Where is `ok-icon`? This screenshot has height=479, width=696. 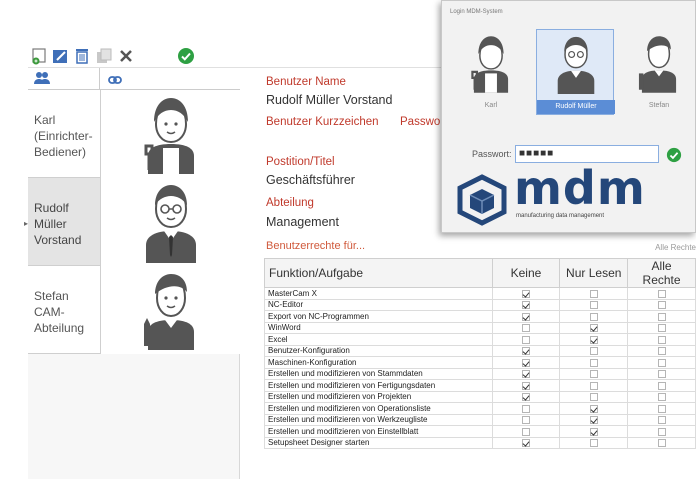 ok-icon is located at coordinates (186, 56).